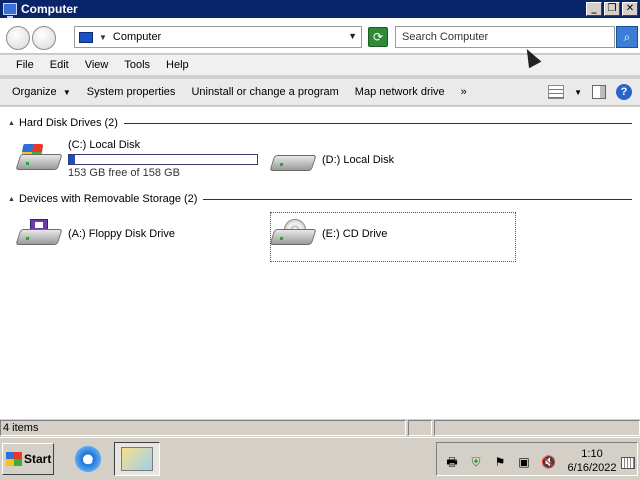  What do you see at coordinates (49, 9) in the screenshot?
I see `window-title: Computer` at bounding box center [49, 9].